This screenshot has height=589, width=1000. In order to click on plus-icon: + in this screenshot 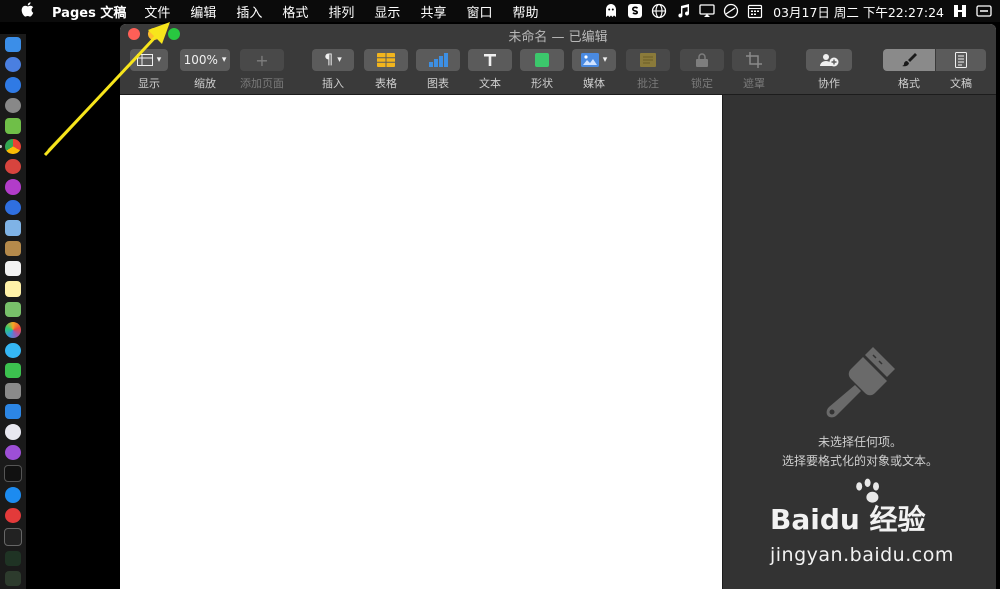, I will do `click(262, 60)`.